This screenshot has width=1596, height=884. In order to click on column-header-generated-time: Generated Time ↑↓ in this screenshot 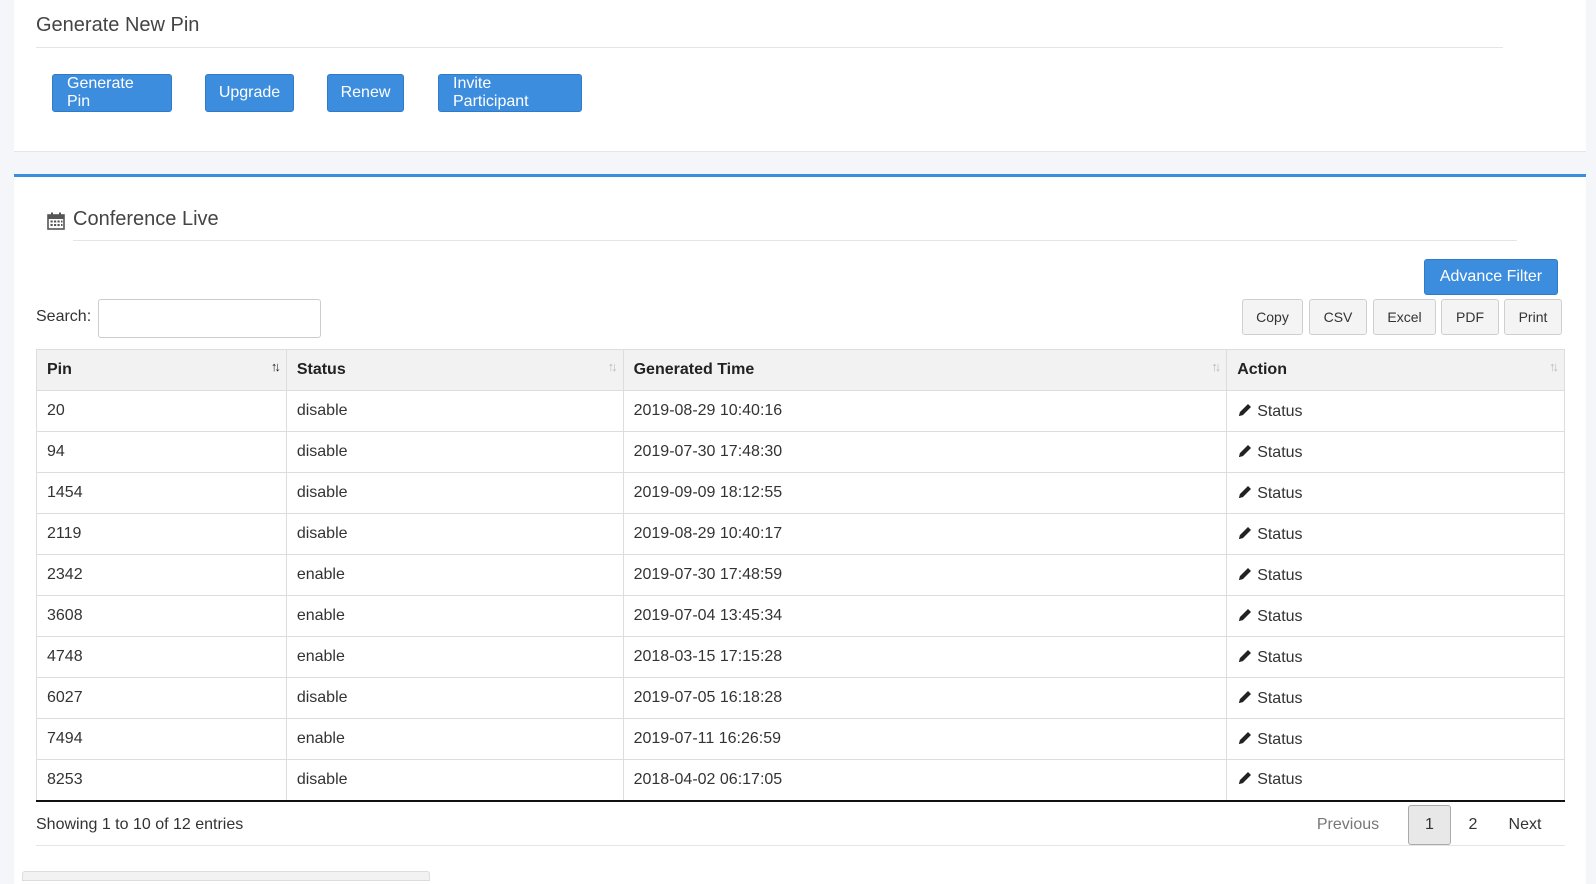, I will do `click(925, 370)`.